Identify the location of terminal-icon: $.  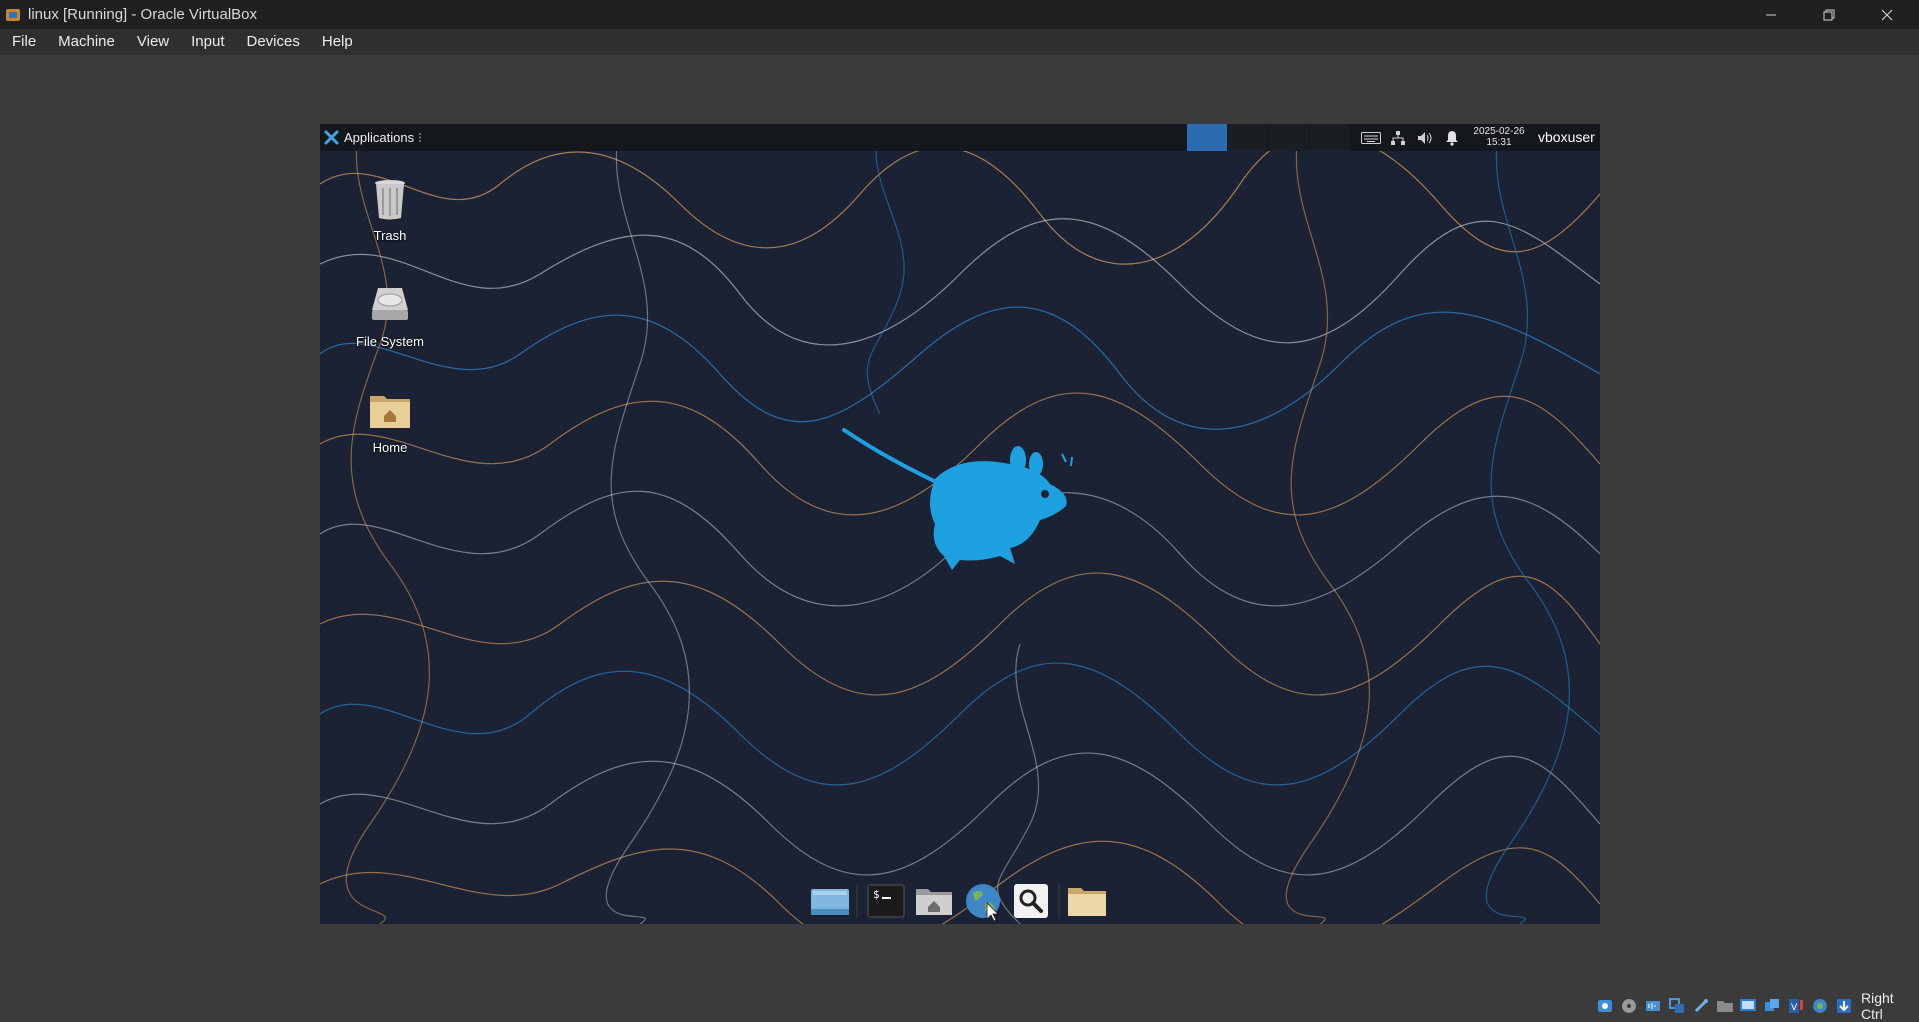
(886, 901).